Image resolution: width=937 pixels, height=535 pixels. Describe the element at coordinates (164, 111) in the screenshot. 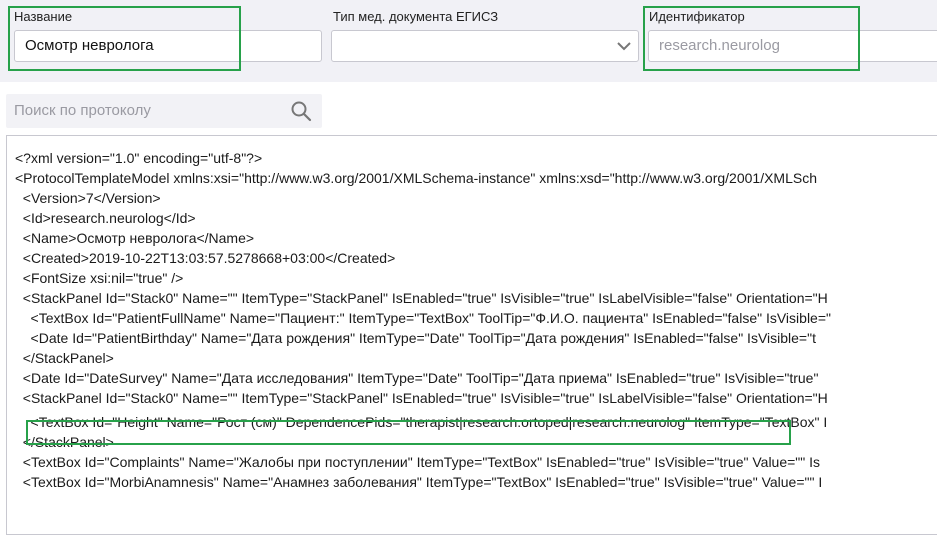

I see `protocol-search-input: Поиск по протоколу` at that location.